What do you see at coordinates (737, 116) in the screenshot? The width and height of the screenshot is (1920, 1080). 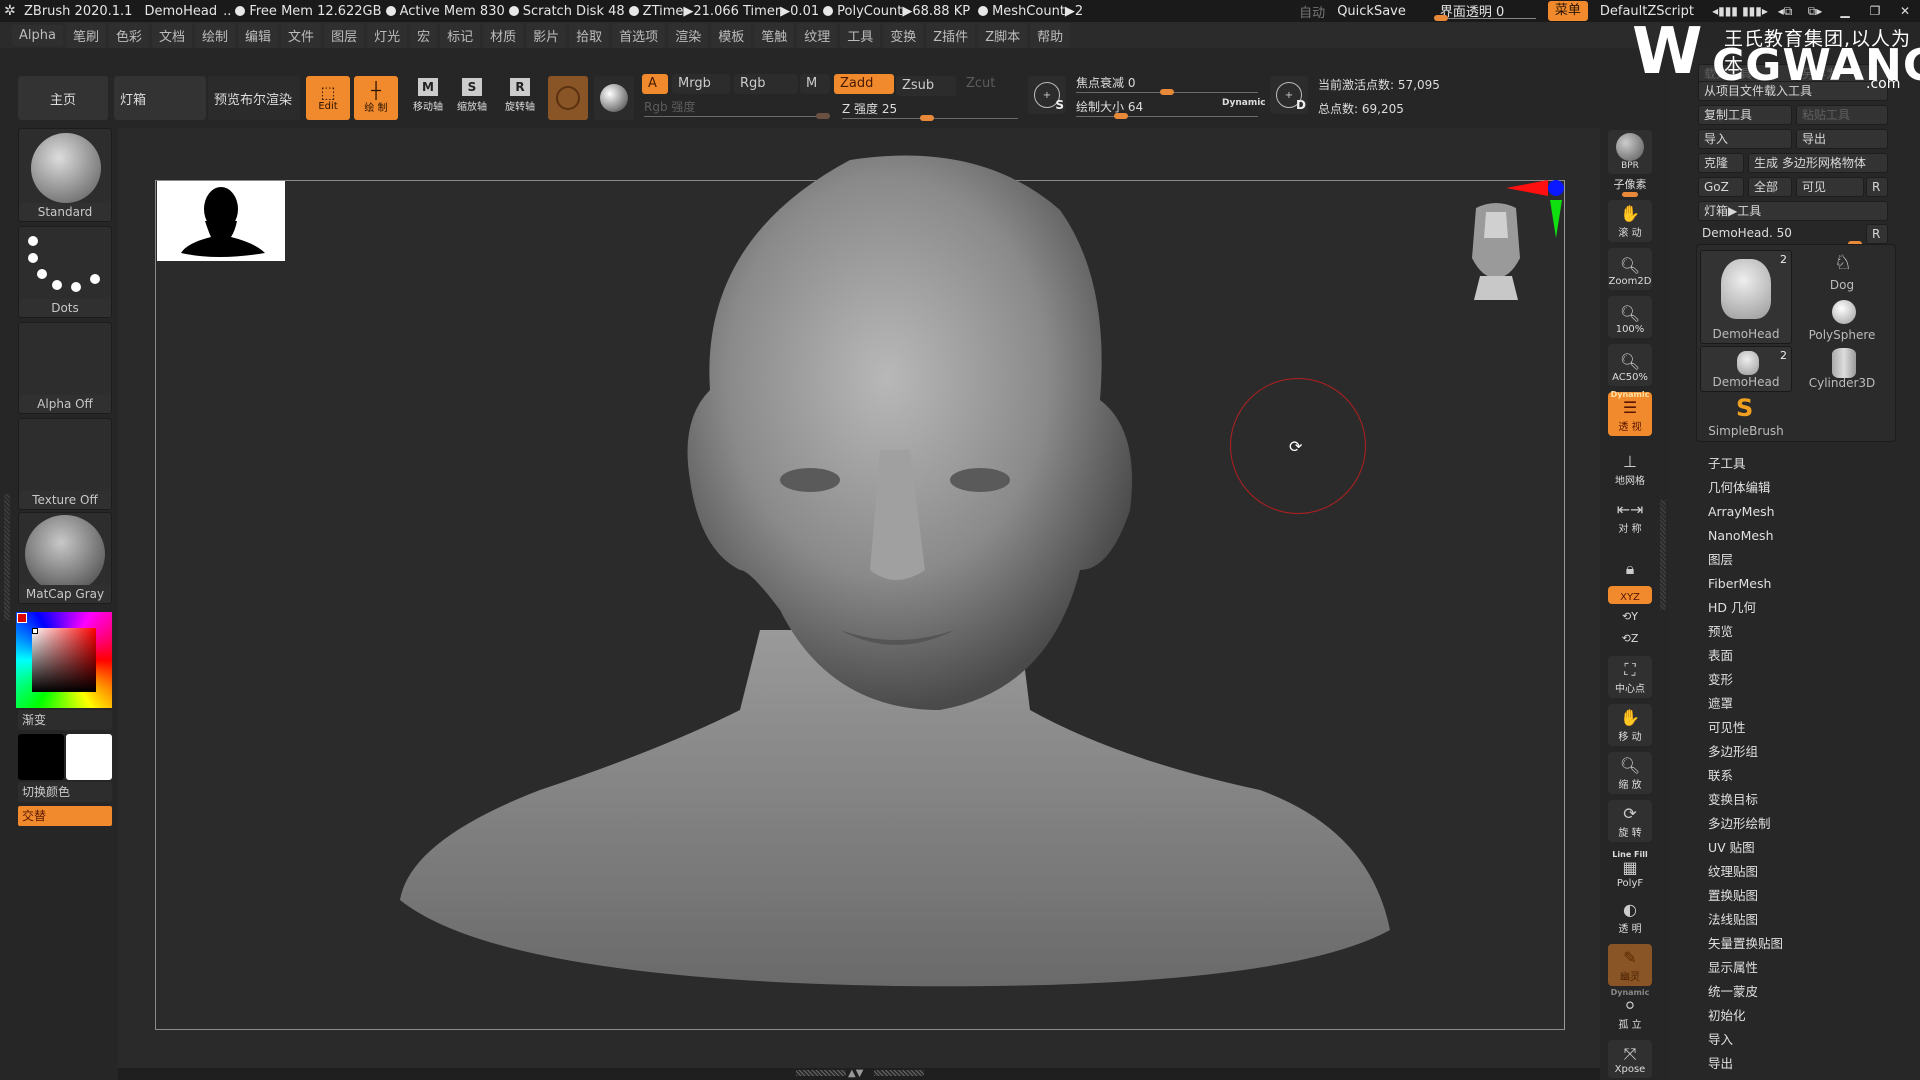 I see `rgb-intensity-track` at bounding box center [737, 116].